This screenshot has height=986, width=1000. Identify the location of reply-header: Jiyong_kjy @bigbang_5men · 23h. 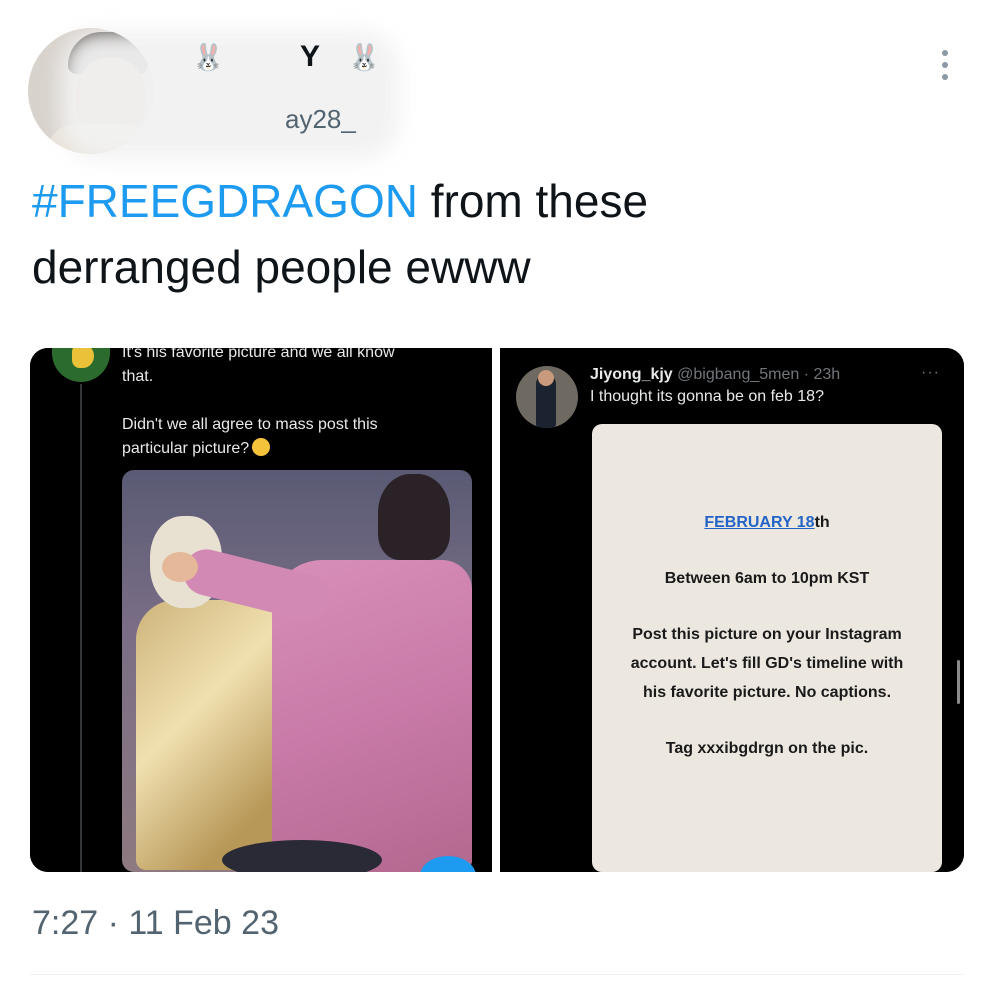
(715, 375).